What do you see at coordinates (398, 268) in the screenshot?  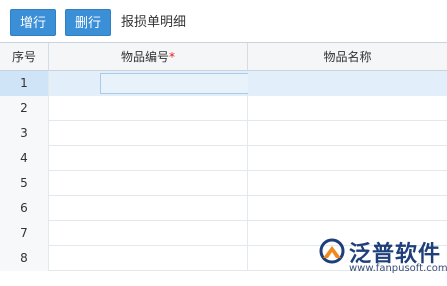 I see `watermark-url: www.fanpusoft.com` at bounding box center [398, 268].